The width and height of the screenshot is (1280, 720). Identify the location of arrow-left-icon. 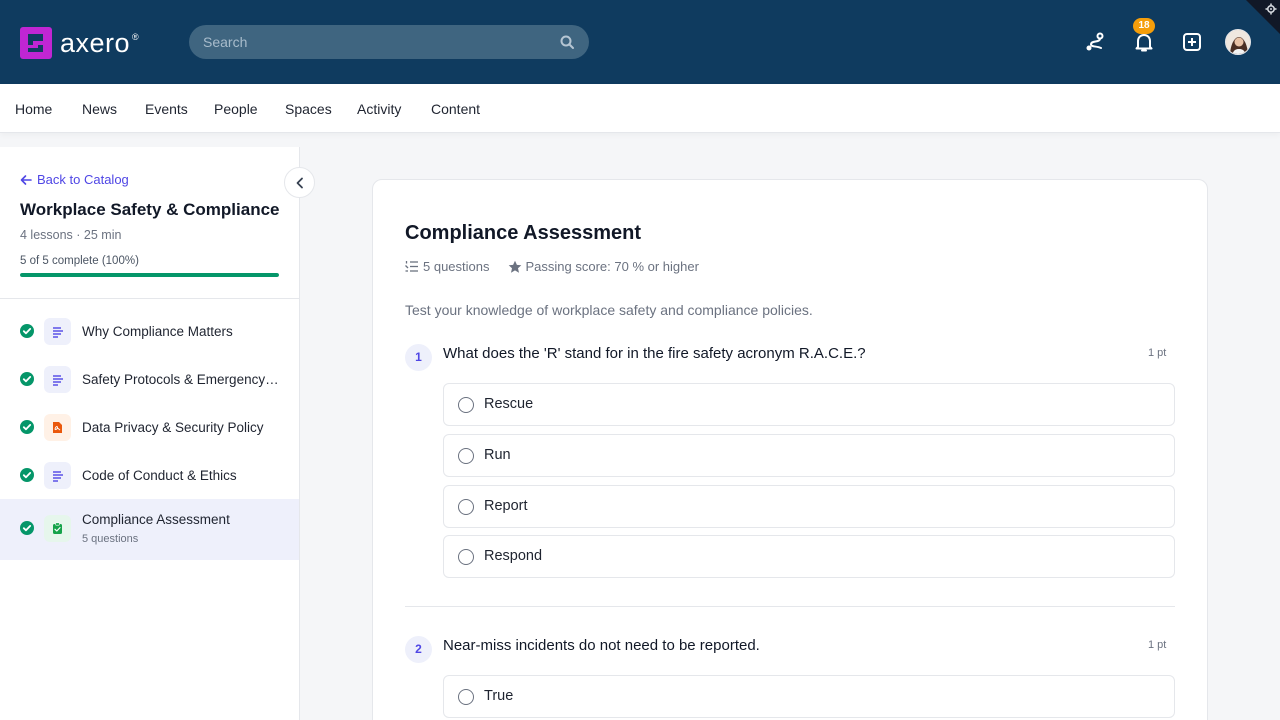
(26, 179).